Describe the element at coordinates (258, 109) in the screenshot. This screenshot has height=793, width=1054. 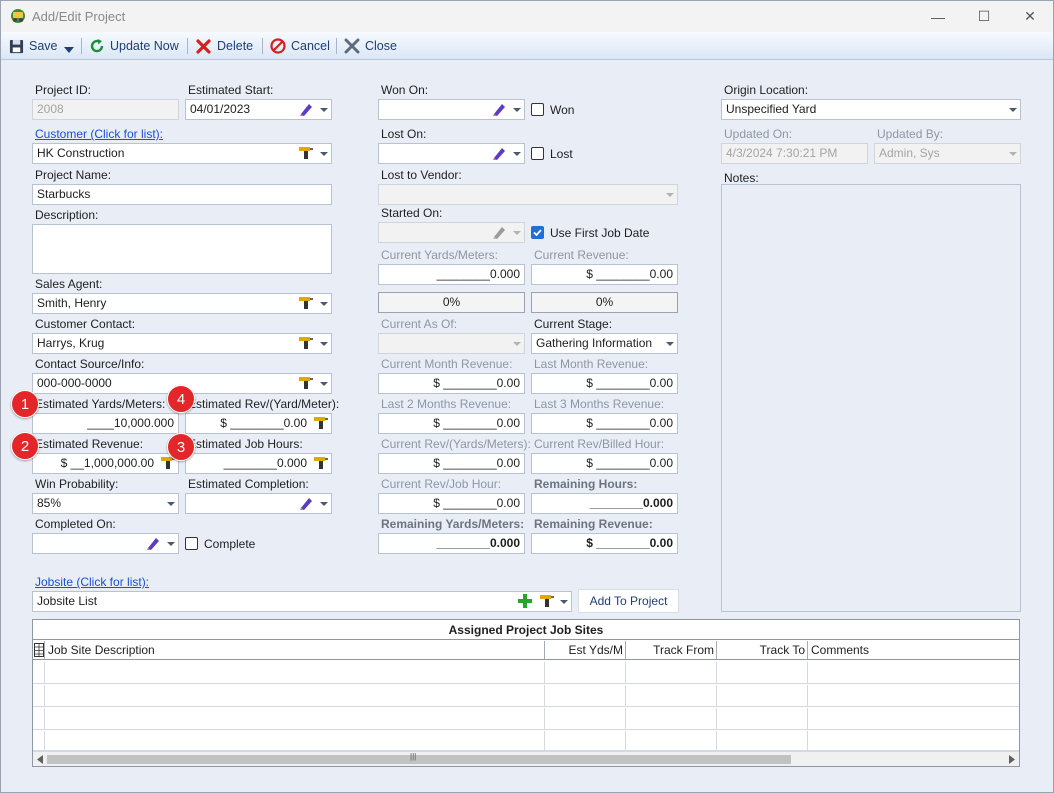
I see `estimated-start-field: 04/01/2023` at that location.